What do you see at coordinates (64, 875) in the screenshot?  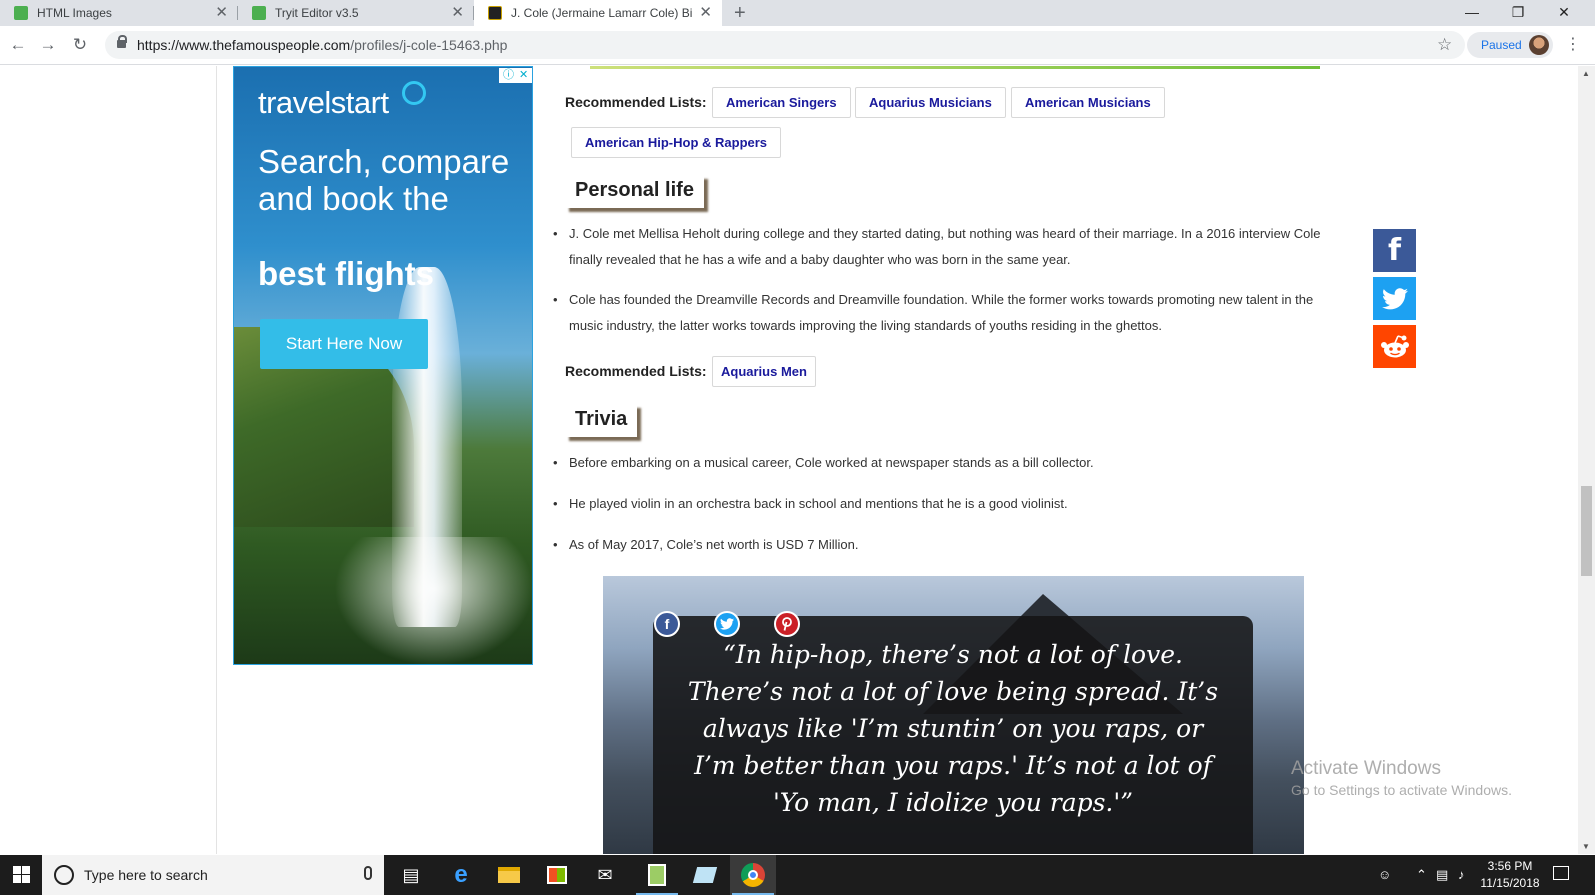 I see `cortana-icon` at bounding box center [64, 875].